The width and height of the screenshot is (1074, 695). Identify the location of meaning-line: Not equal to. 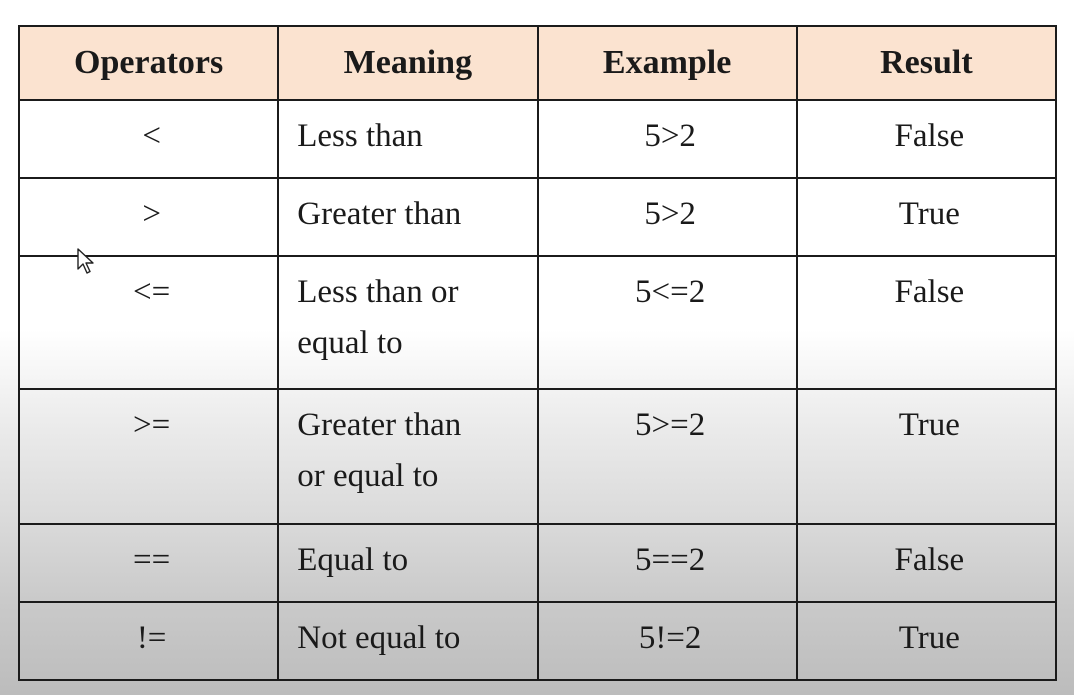
(379, 638).